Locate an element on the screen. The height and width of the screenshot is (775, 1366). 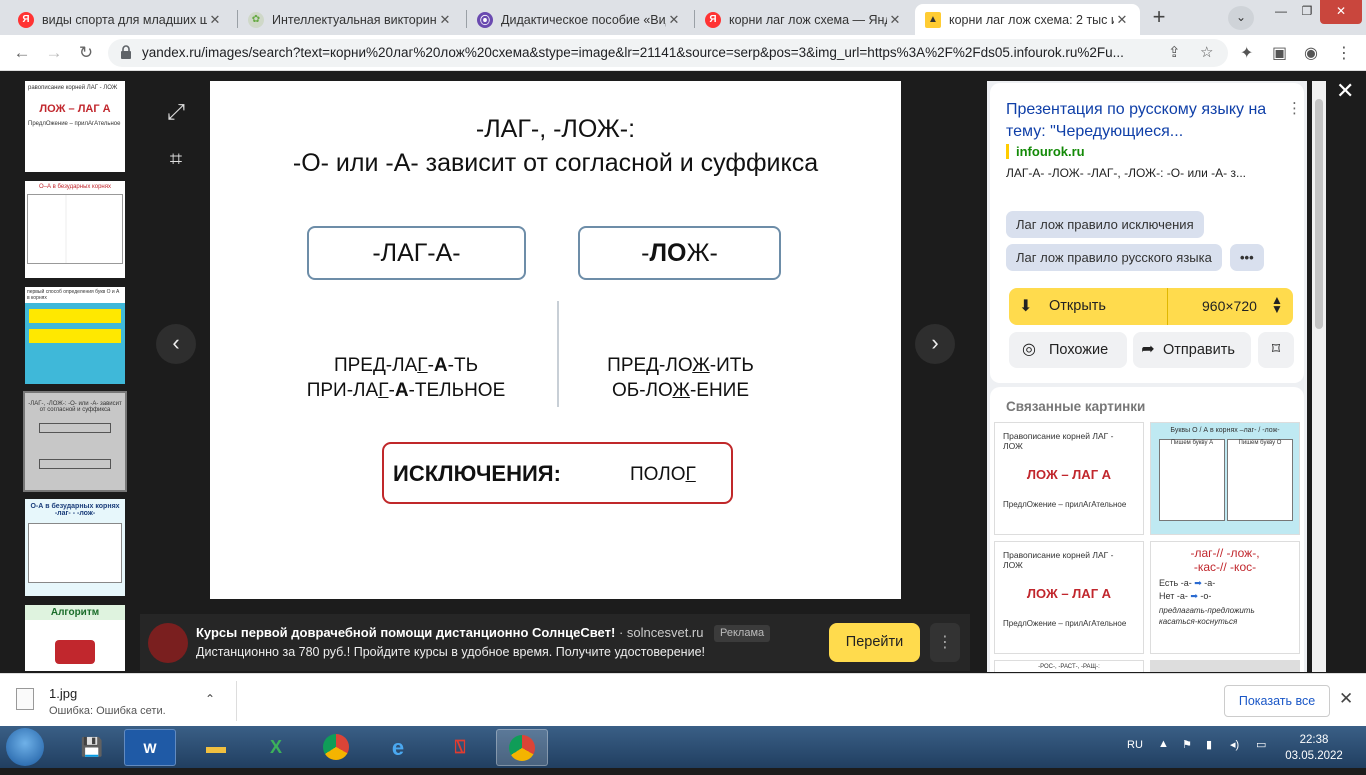
ie-app-icon: e is located at coordinates (398, 747).